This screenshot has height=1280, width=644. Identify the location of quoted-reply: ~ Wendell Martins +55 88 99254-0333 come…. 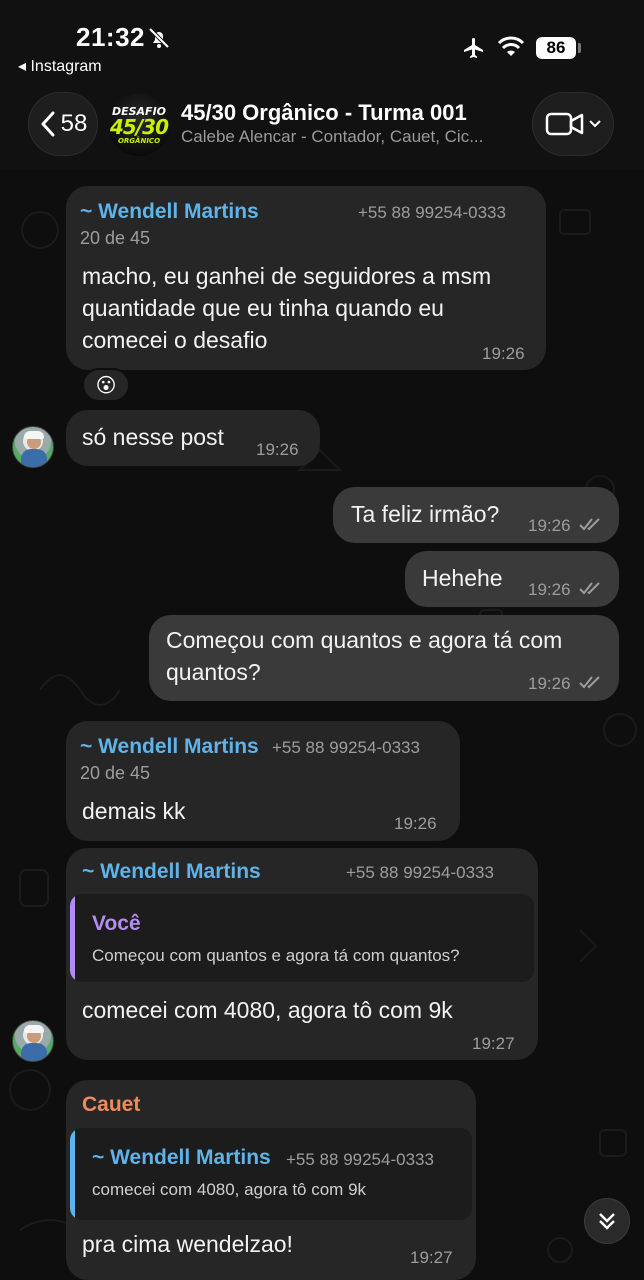
(271, 1174).